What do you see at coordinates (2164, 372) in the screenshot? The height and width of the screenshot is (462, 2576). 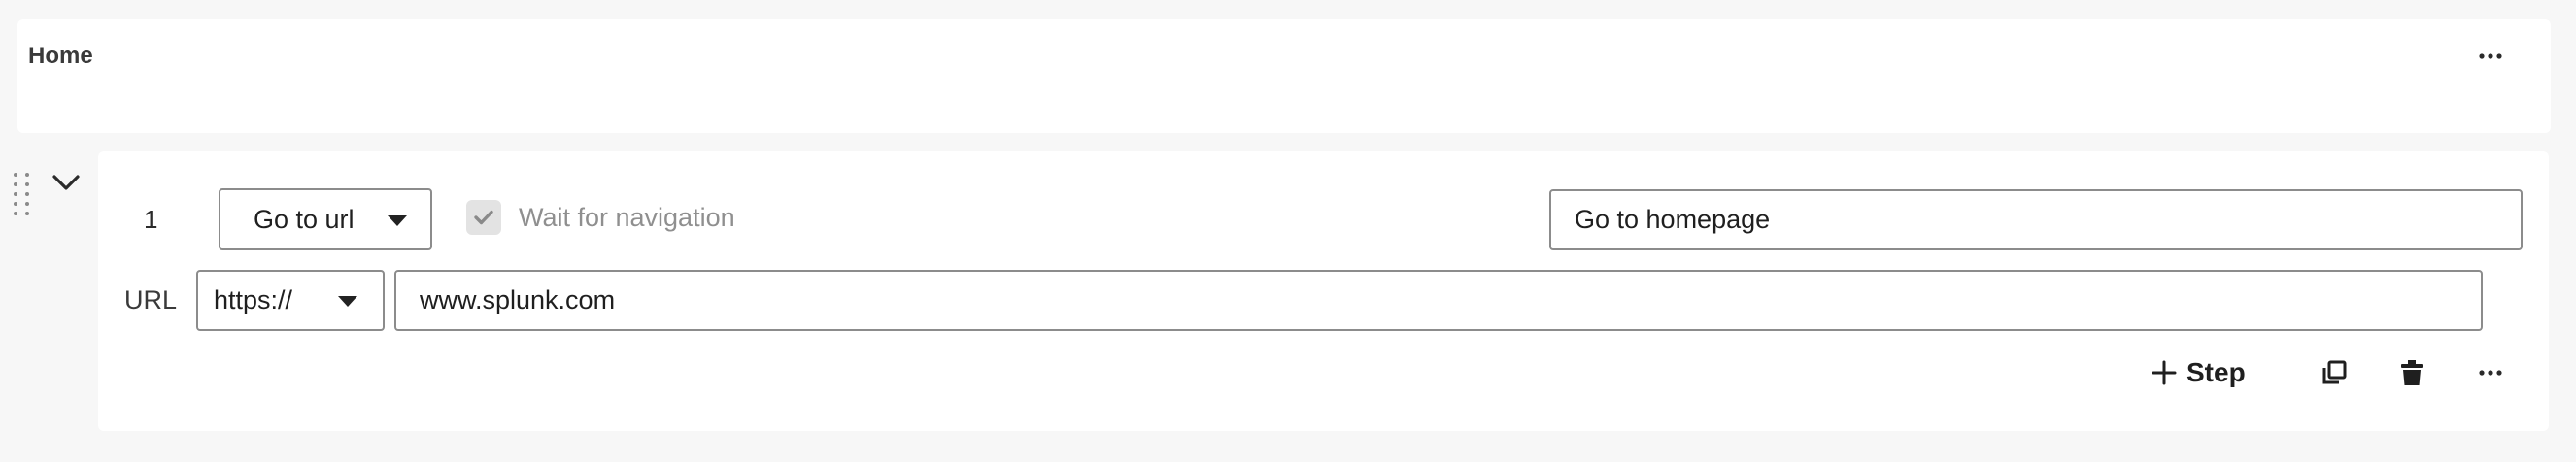 I see `plus-icon` at bounding box center [2164, 372].